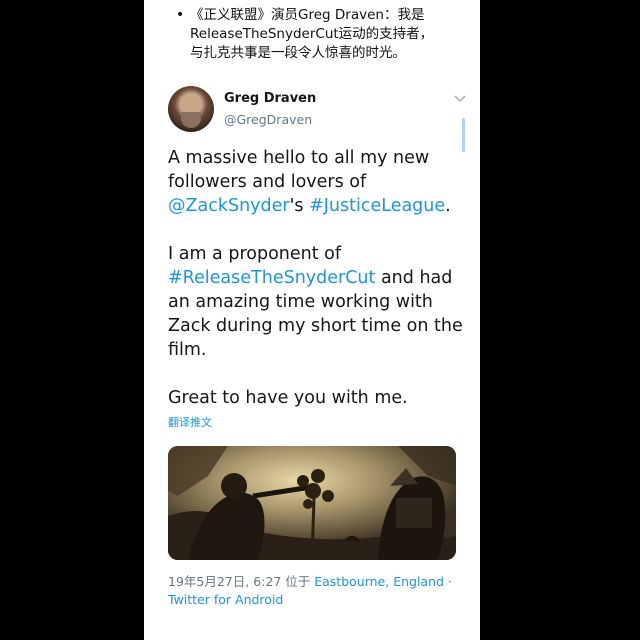 The image size is (640, 640). What do you see at coordinates (255, 254) in the screenshot?
I see `tweet-text-segment: I am a proponent of` at bounding box center [255, 254].